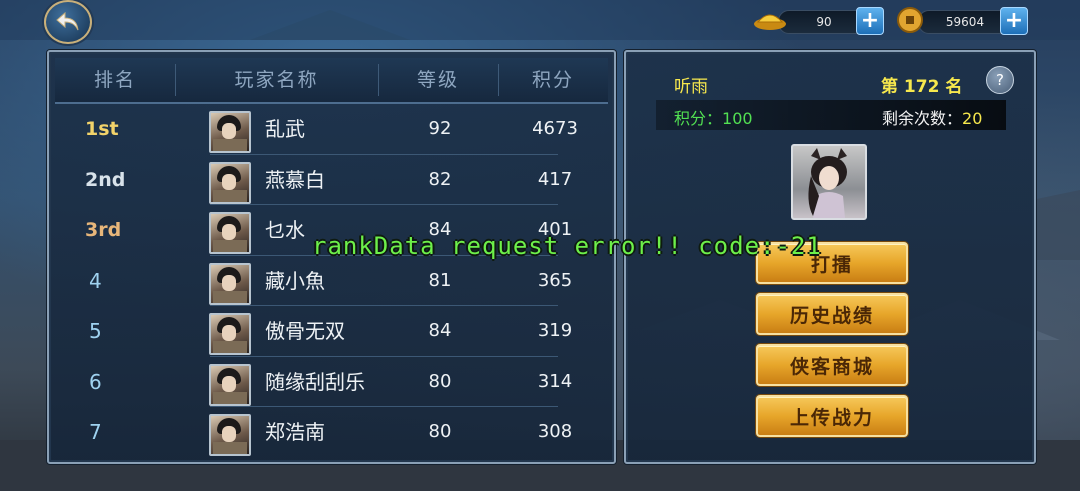 Image resolution: width=1080 pixels, height=491 pixels. Describe the element at coordinates (114, 80) in the screenshot. I see `header-rank: 排名` at that location.